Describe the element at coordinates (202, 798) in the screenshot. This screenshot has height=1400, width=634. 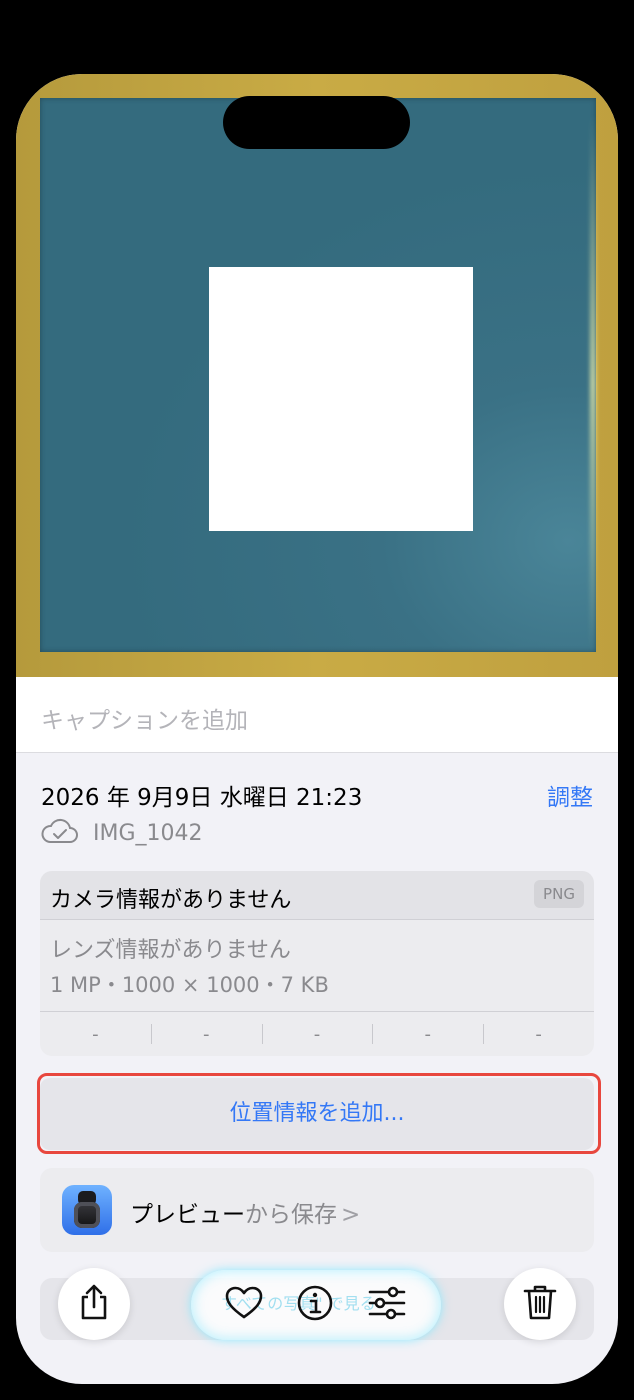
I see `photo-date: 2026 年 9月9日 水曜日 21:23` at that location.